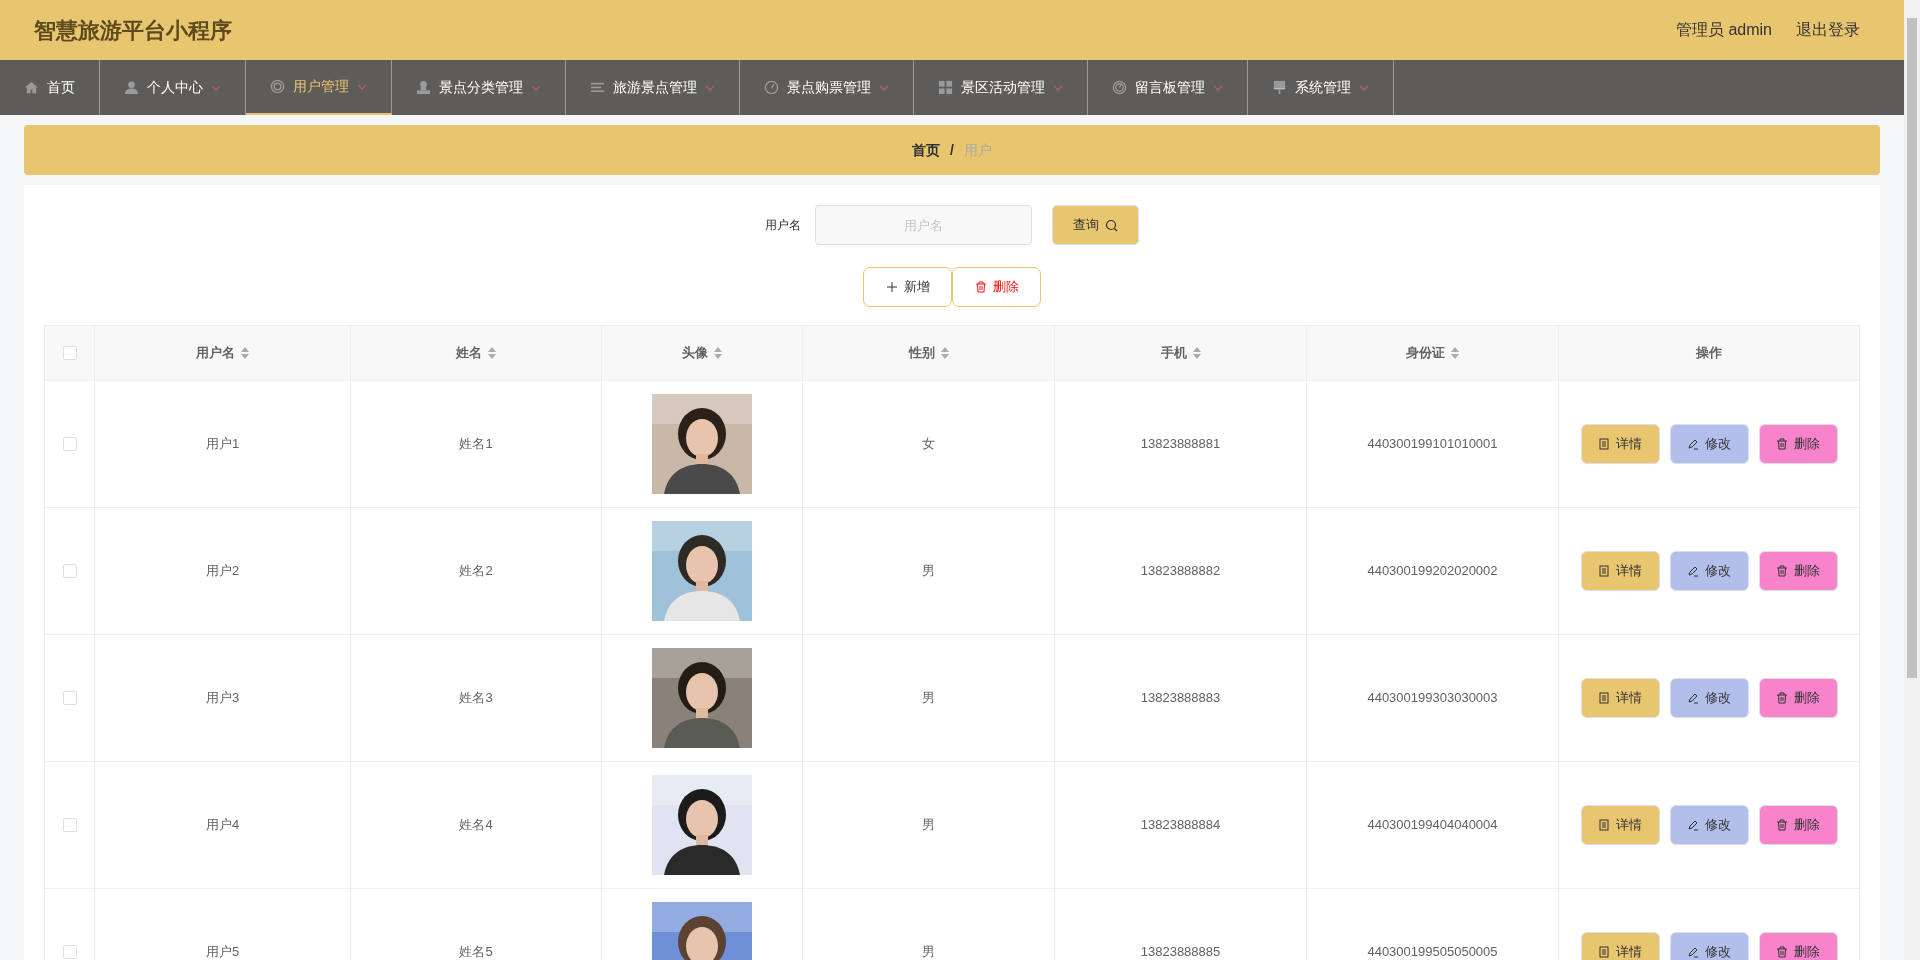 The image size is (1920, 960). What do you see at coordinates (222, 698) in the screenshot?
I see `table-cell-text: 用户3` at bounding box center [222, 698].